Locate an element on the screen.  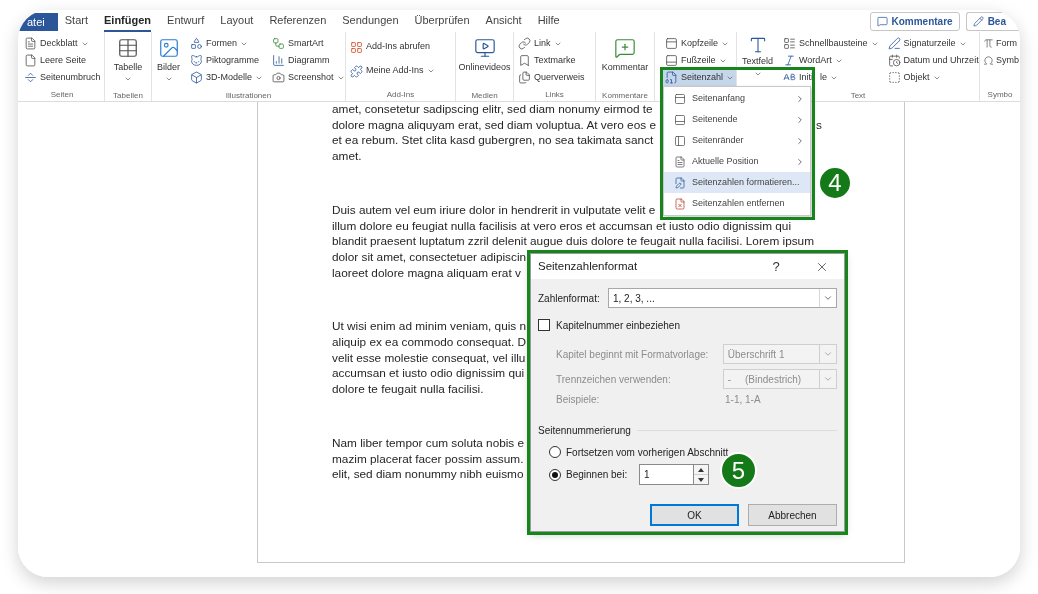
group-label: Symbo is located at coordinates (1000, 95).